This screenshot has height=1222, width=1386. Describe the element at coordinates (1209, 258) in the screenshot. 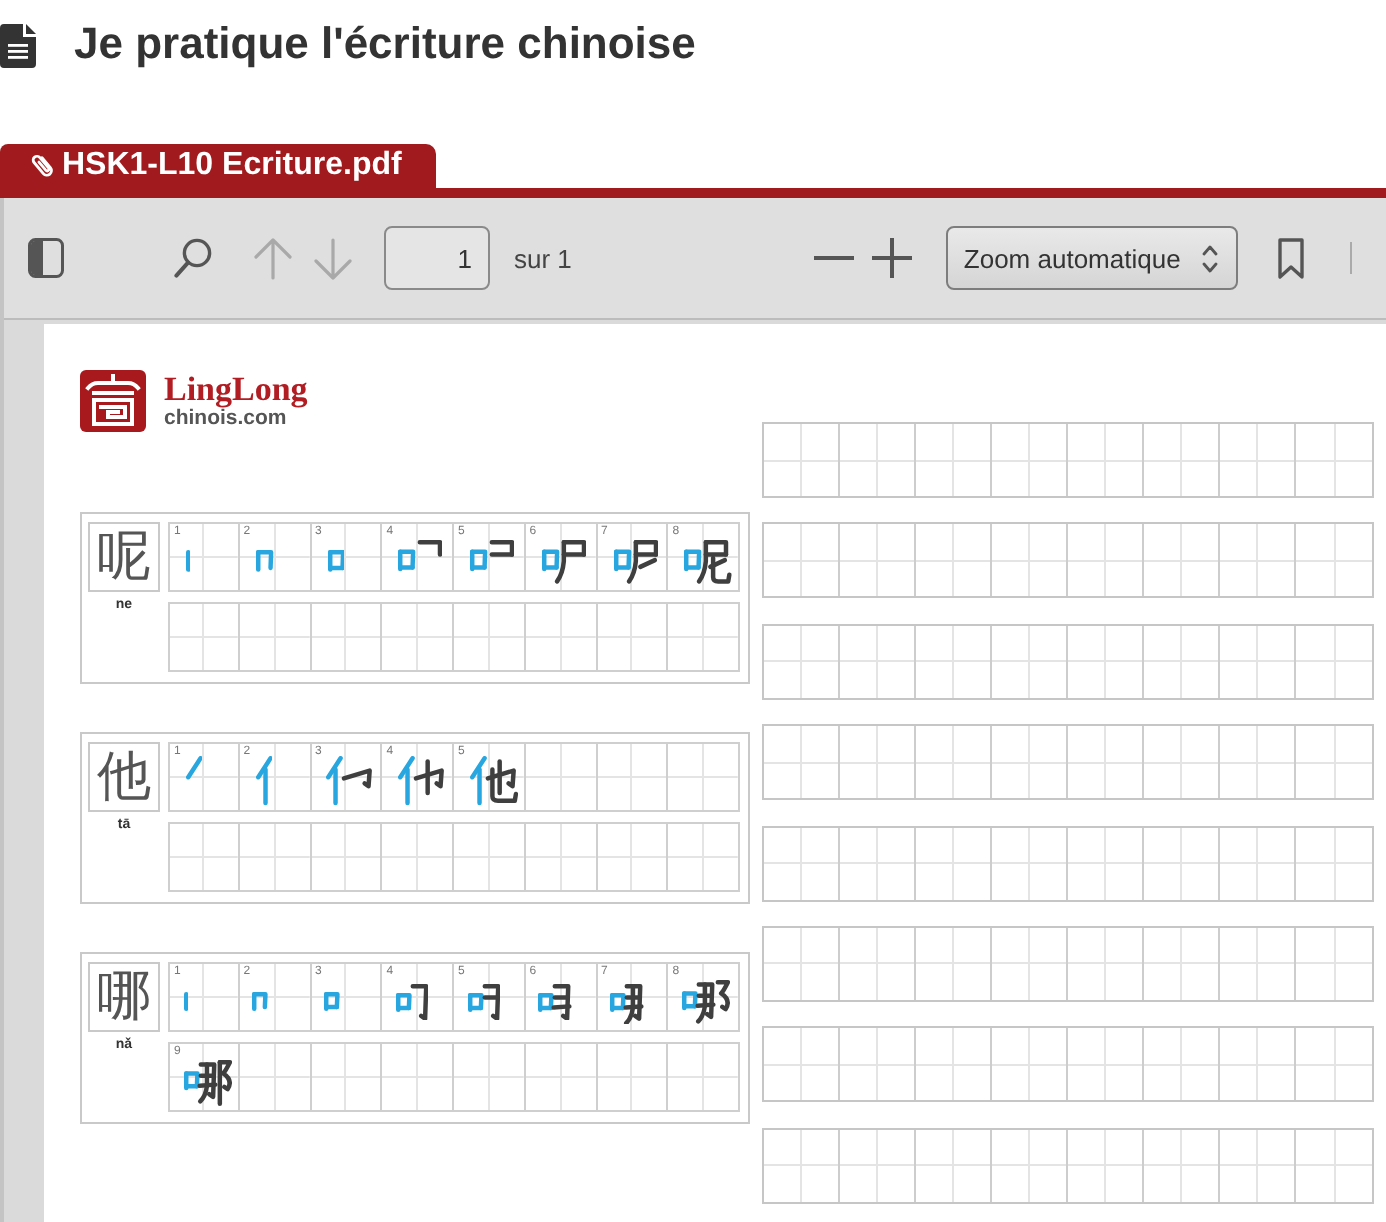

I see `caret-icon` at that location.